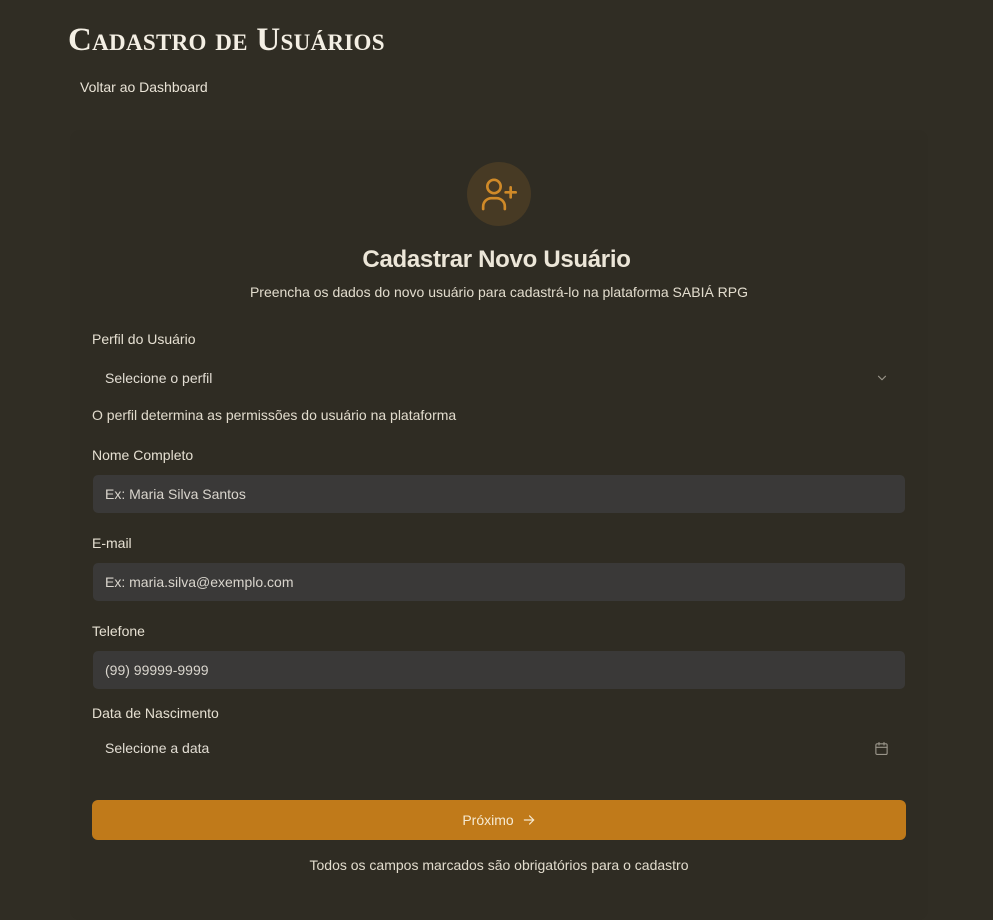 The height and width of the screenshot is (920, 993). Describe the element at coordinates (499, 378) in the screenshot. I see `profile-select: Selecione o perfil` at that location.